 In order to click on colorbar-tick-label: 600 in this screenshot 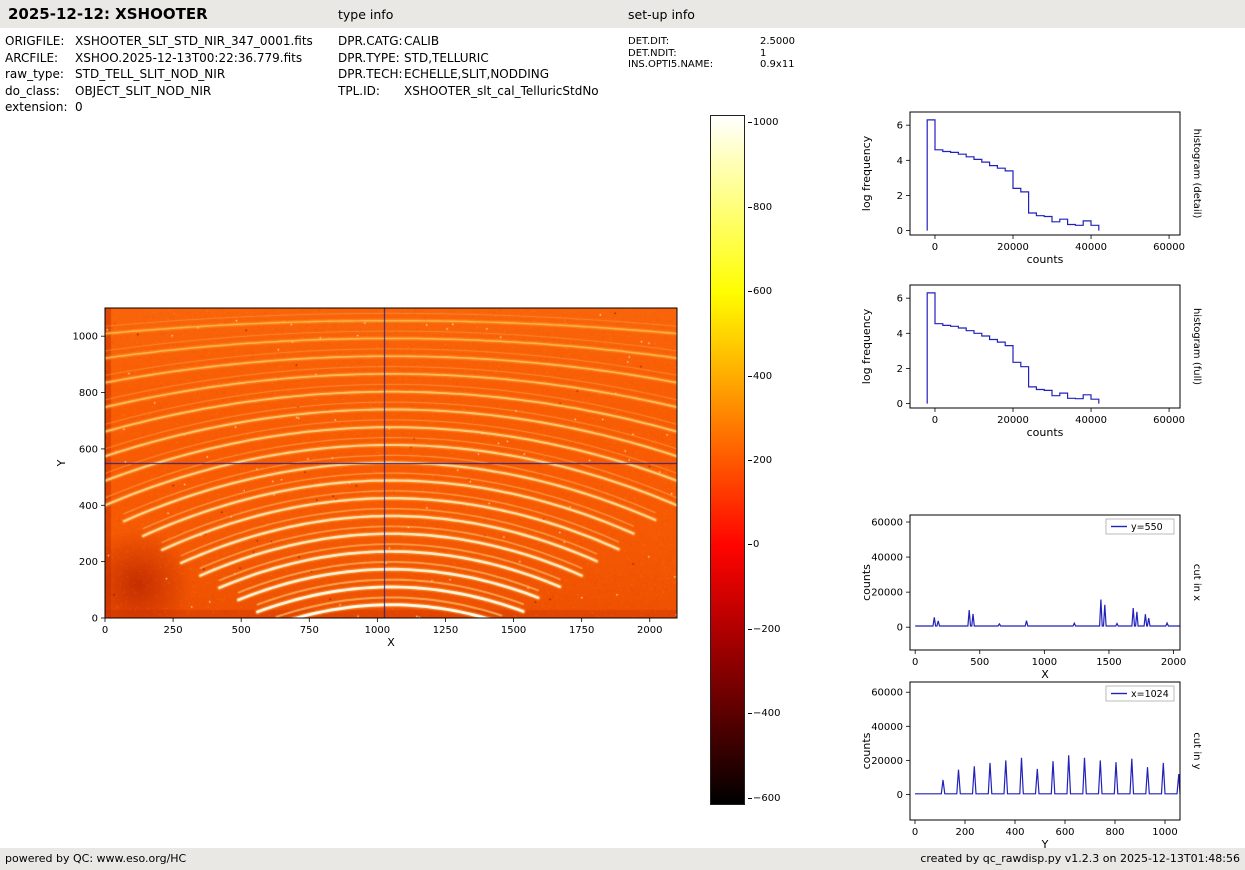, I will do `click(760, 292)`.